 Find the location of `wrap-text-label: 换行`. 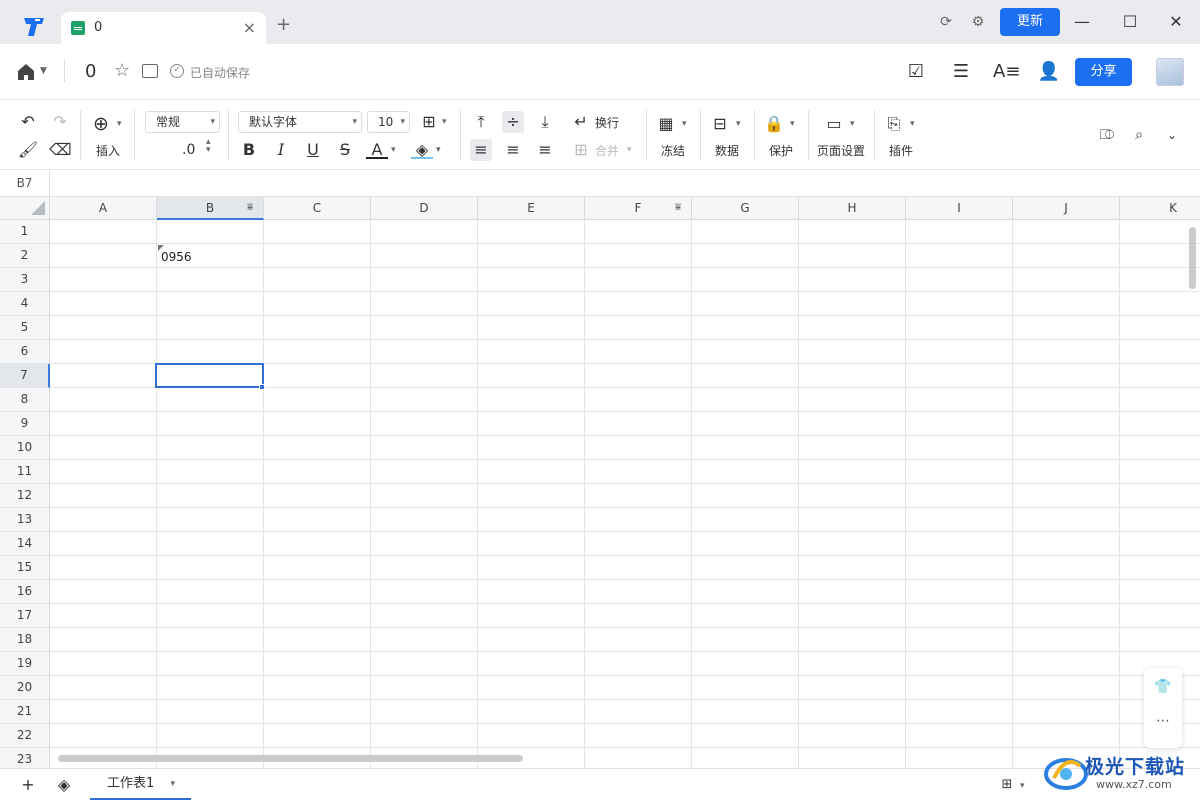

wrap-text-label: 换行 is located at coordinates (607, 122).